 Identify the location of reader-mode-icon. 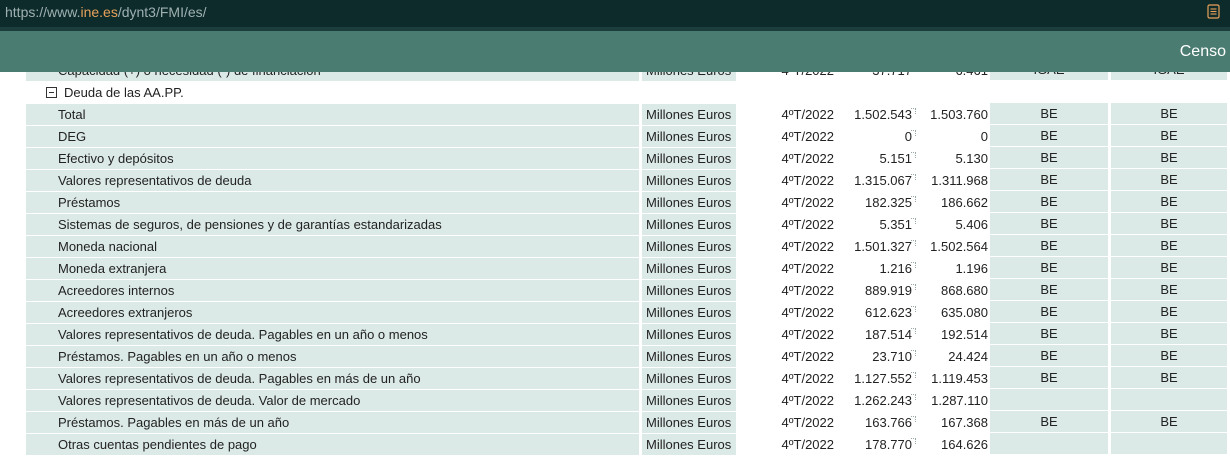
(1213, 11).